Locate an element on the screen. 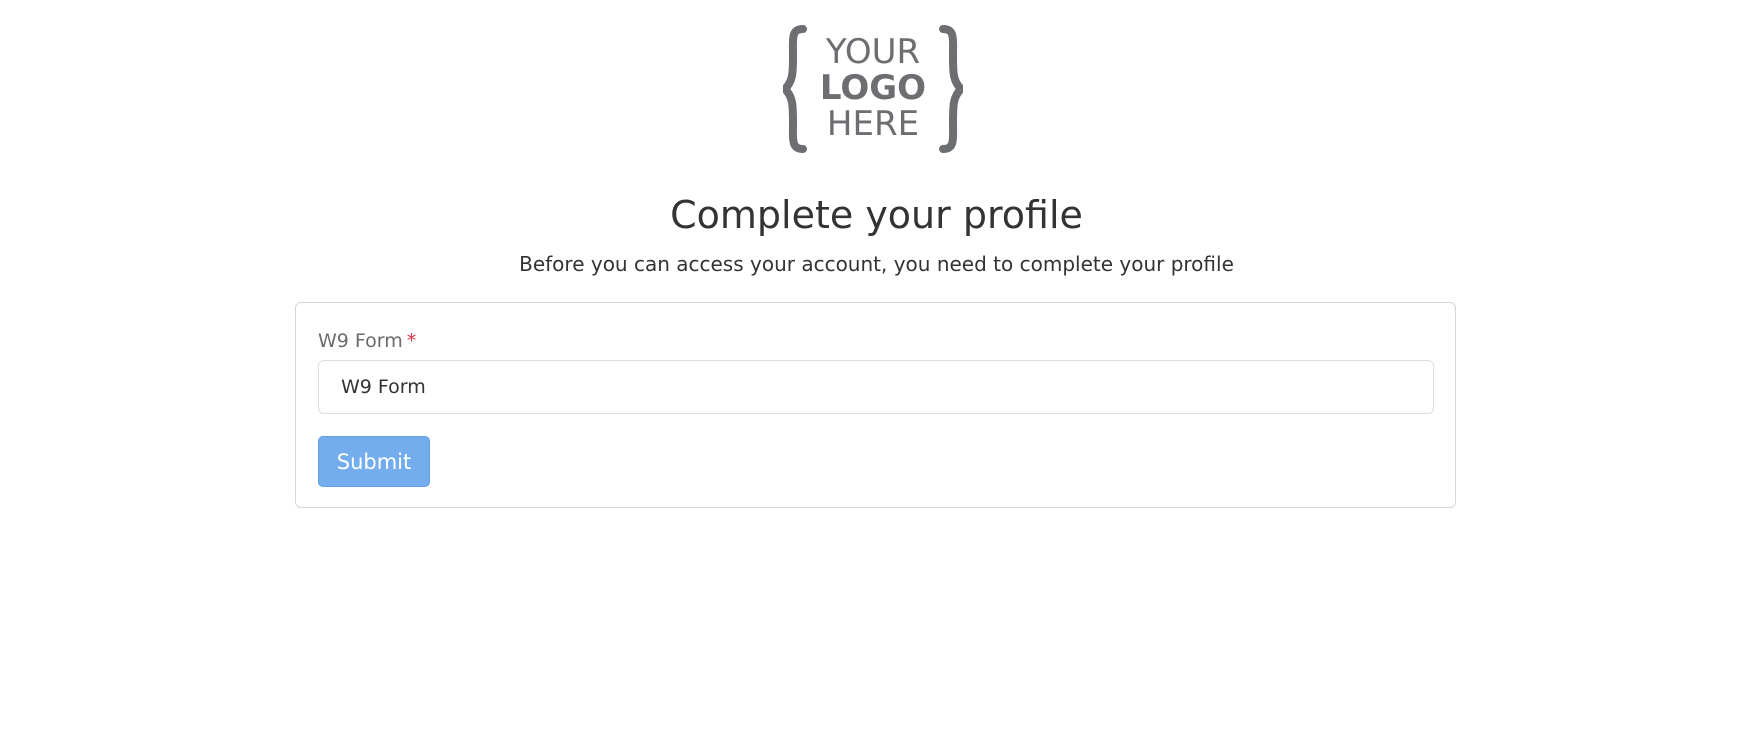  page-title: Complete your profile is located at coordinates (876, 215).